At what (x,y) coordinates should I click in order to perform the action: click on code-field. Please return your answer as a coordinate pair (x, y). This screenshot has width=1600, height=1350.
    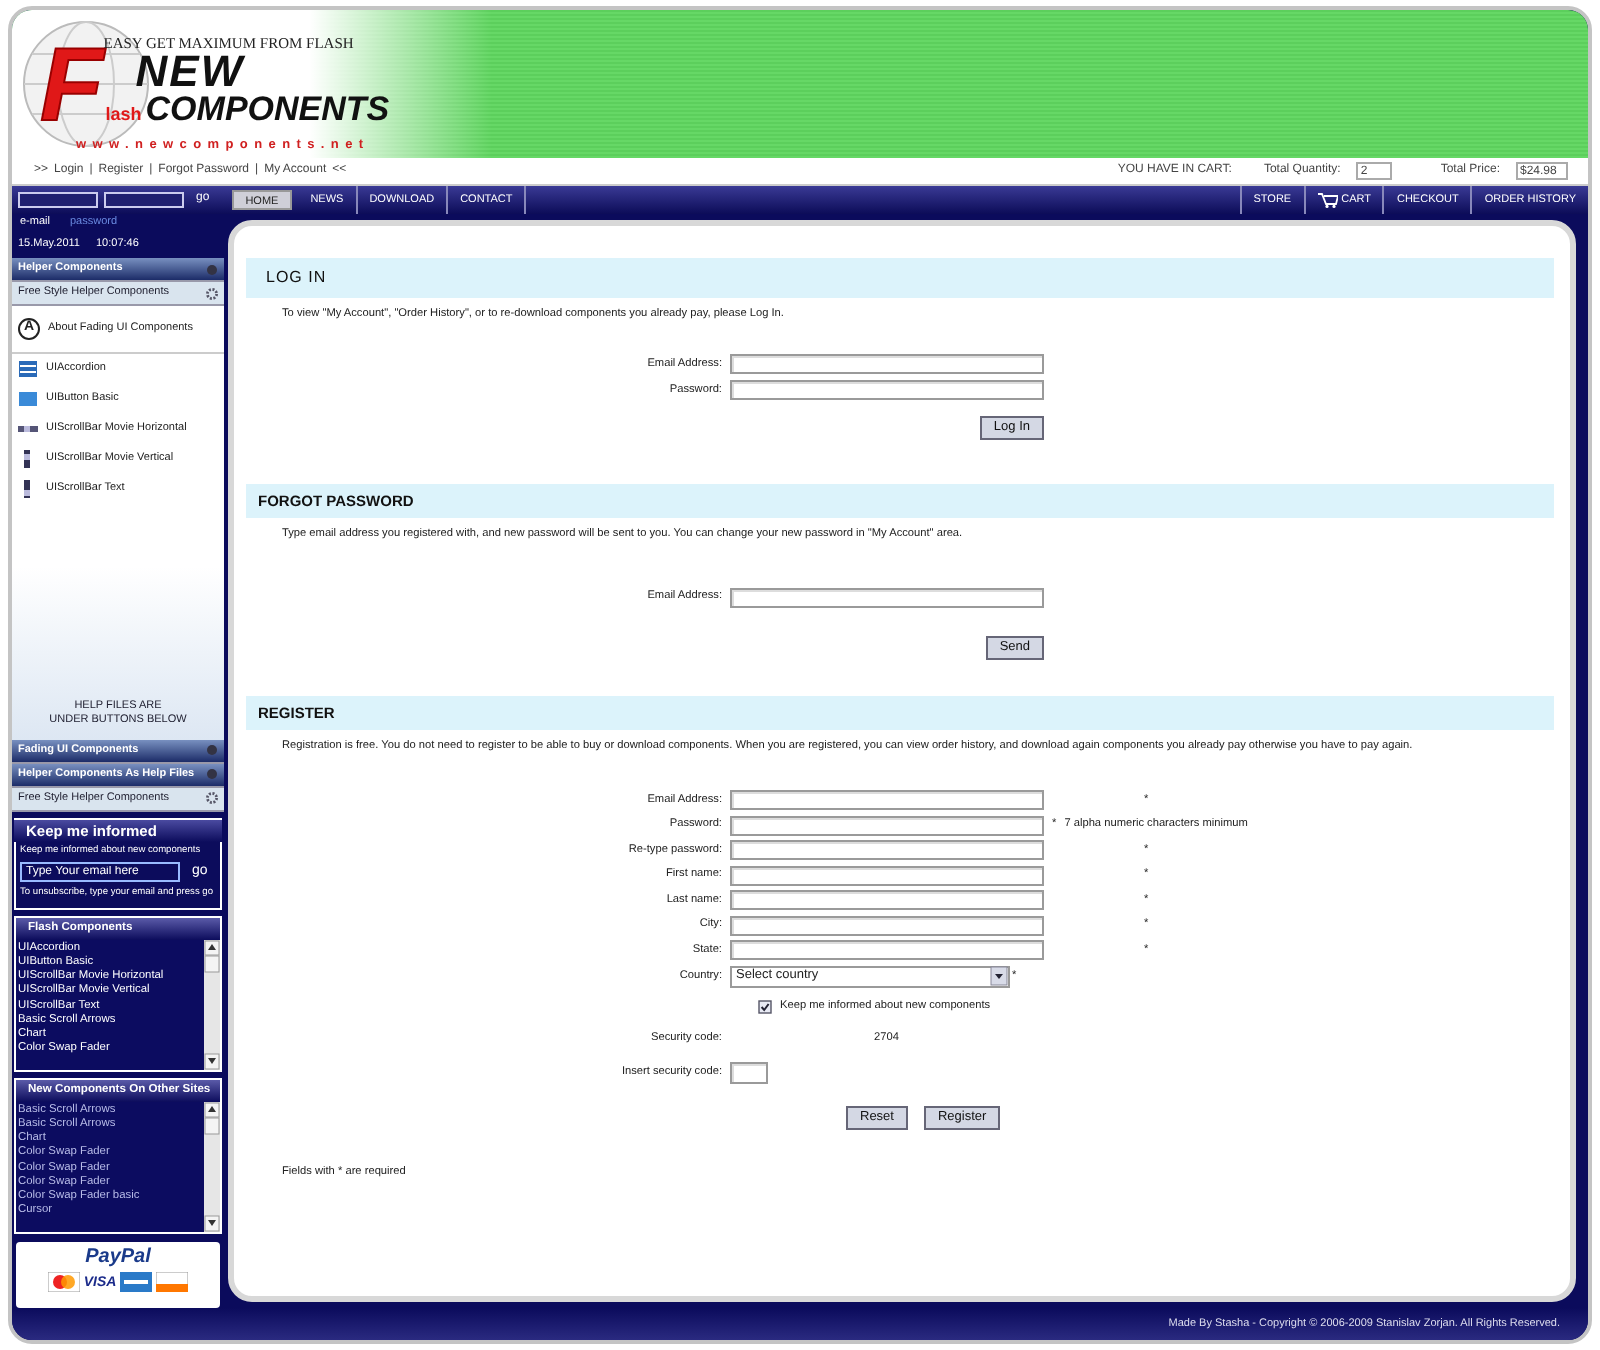
    Looking at the image, I should click on (749, 1073).